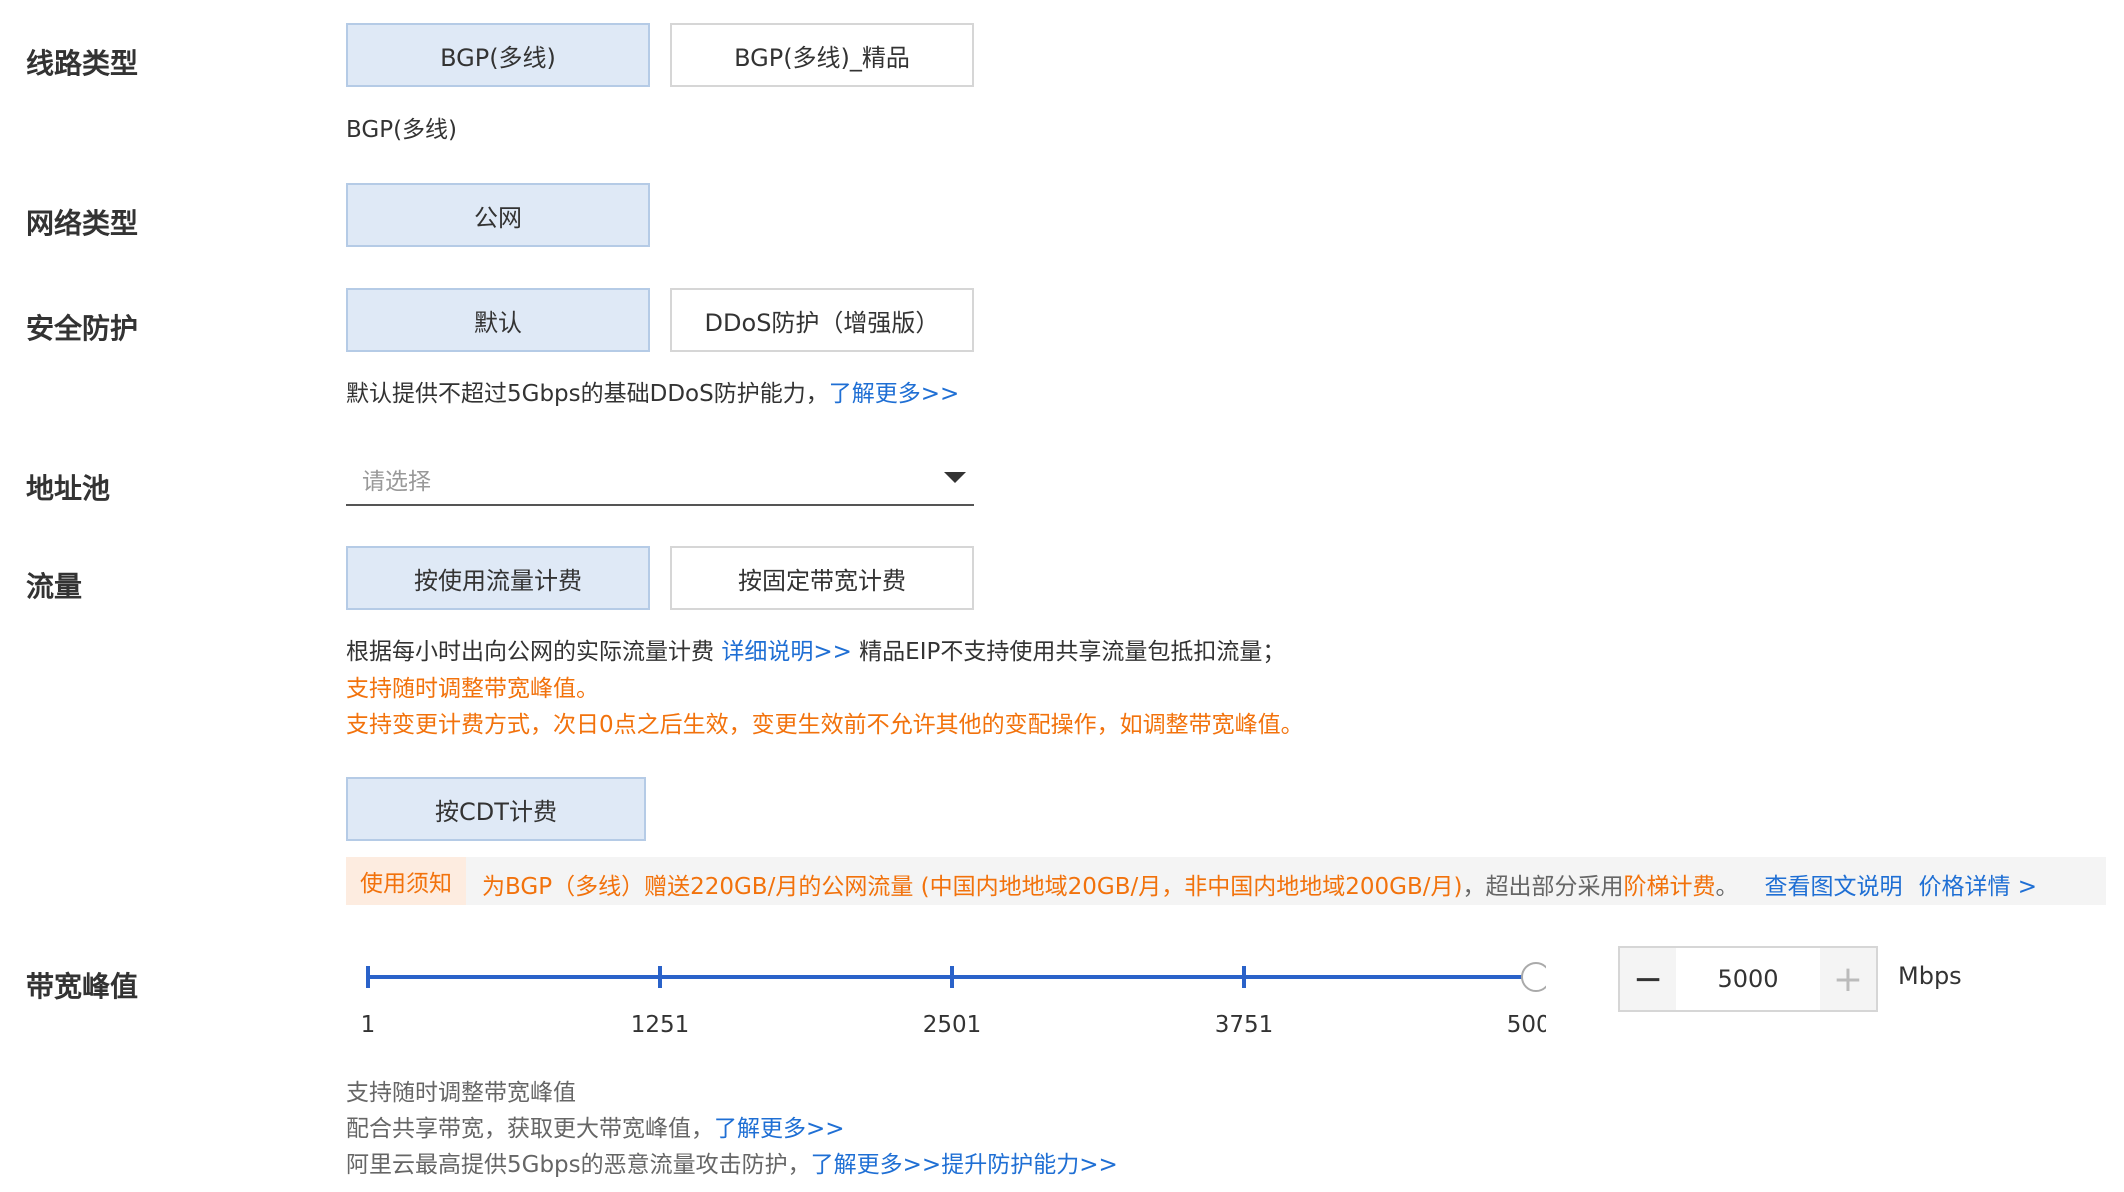 The height and width of the screenshot is (1192, 2124). I want to click on bandwidth-note-3: 阿里云最高提供5Gbps的恶意流量攻击防护，了解更多>>提升防护能力>>, so click(732, 1162).